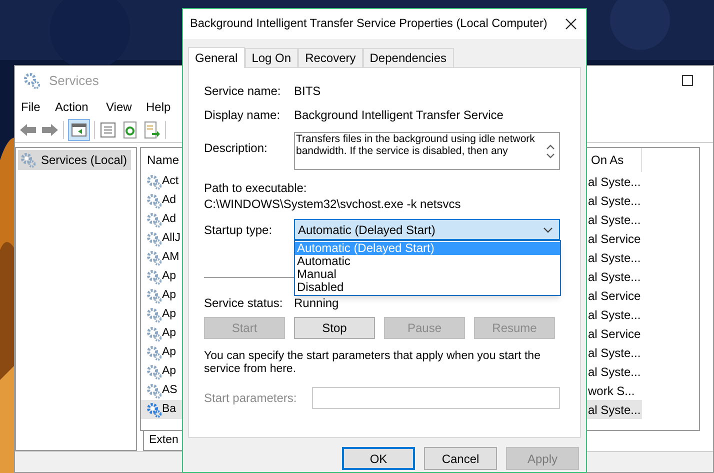 The image size is (714, 473). What do you see at coordinates (243, 115) in the screenshot?
I see `field-label: Display name:` at bounding box center [243, 115].